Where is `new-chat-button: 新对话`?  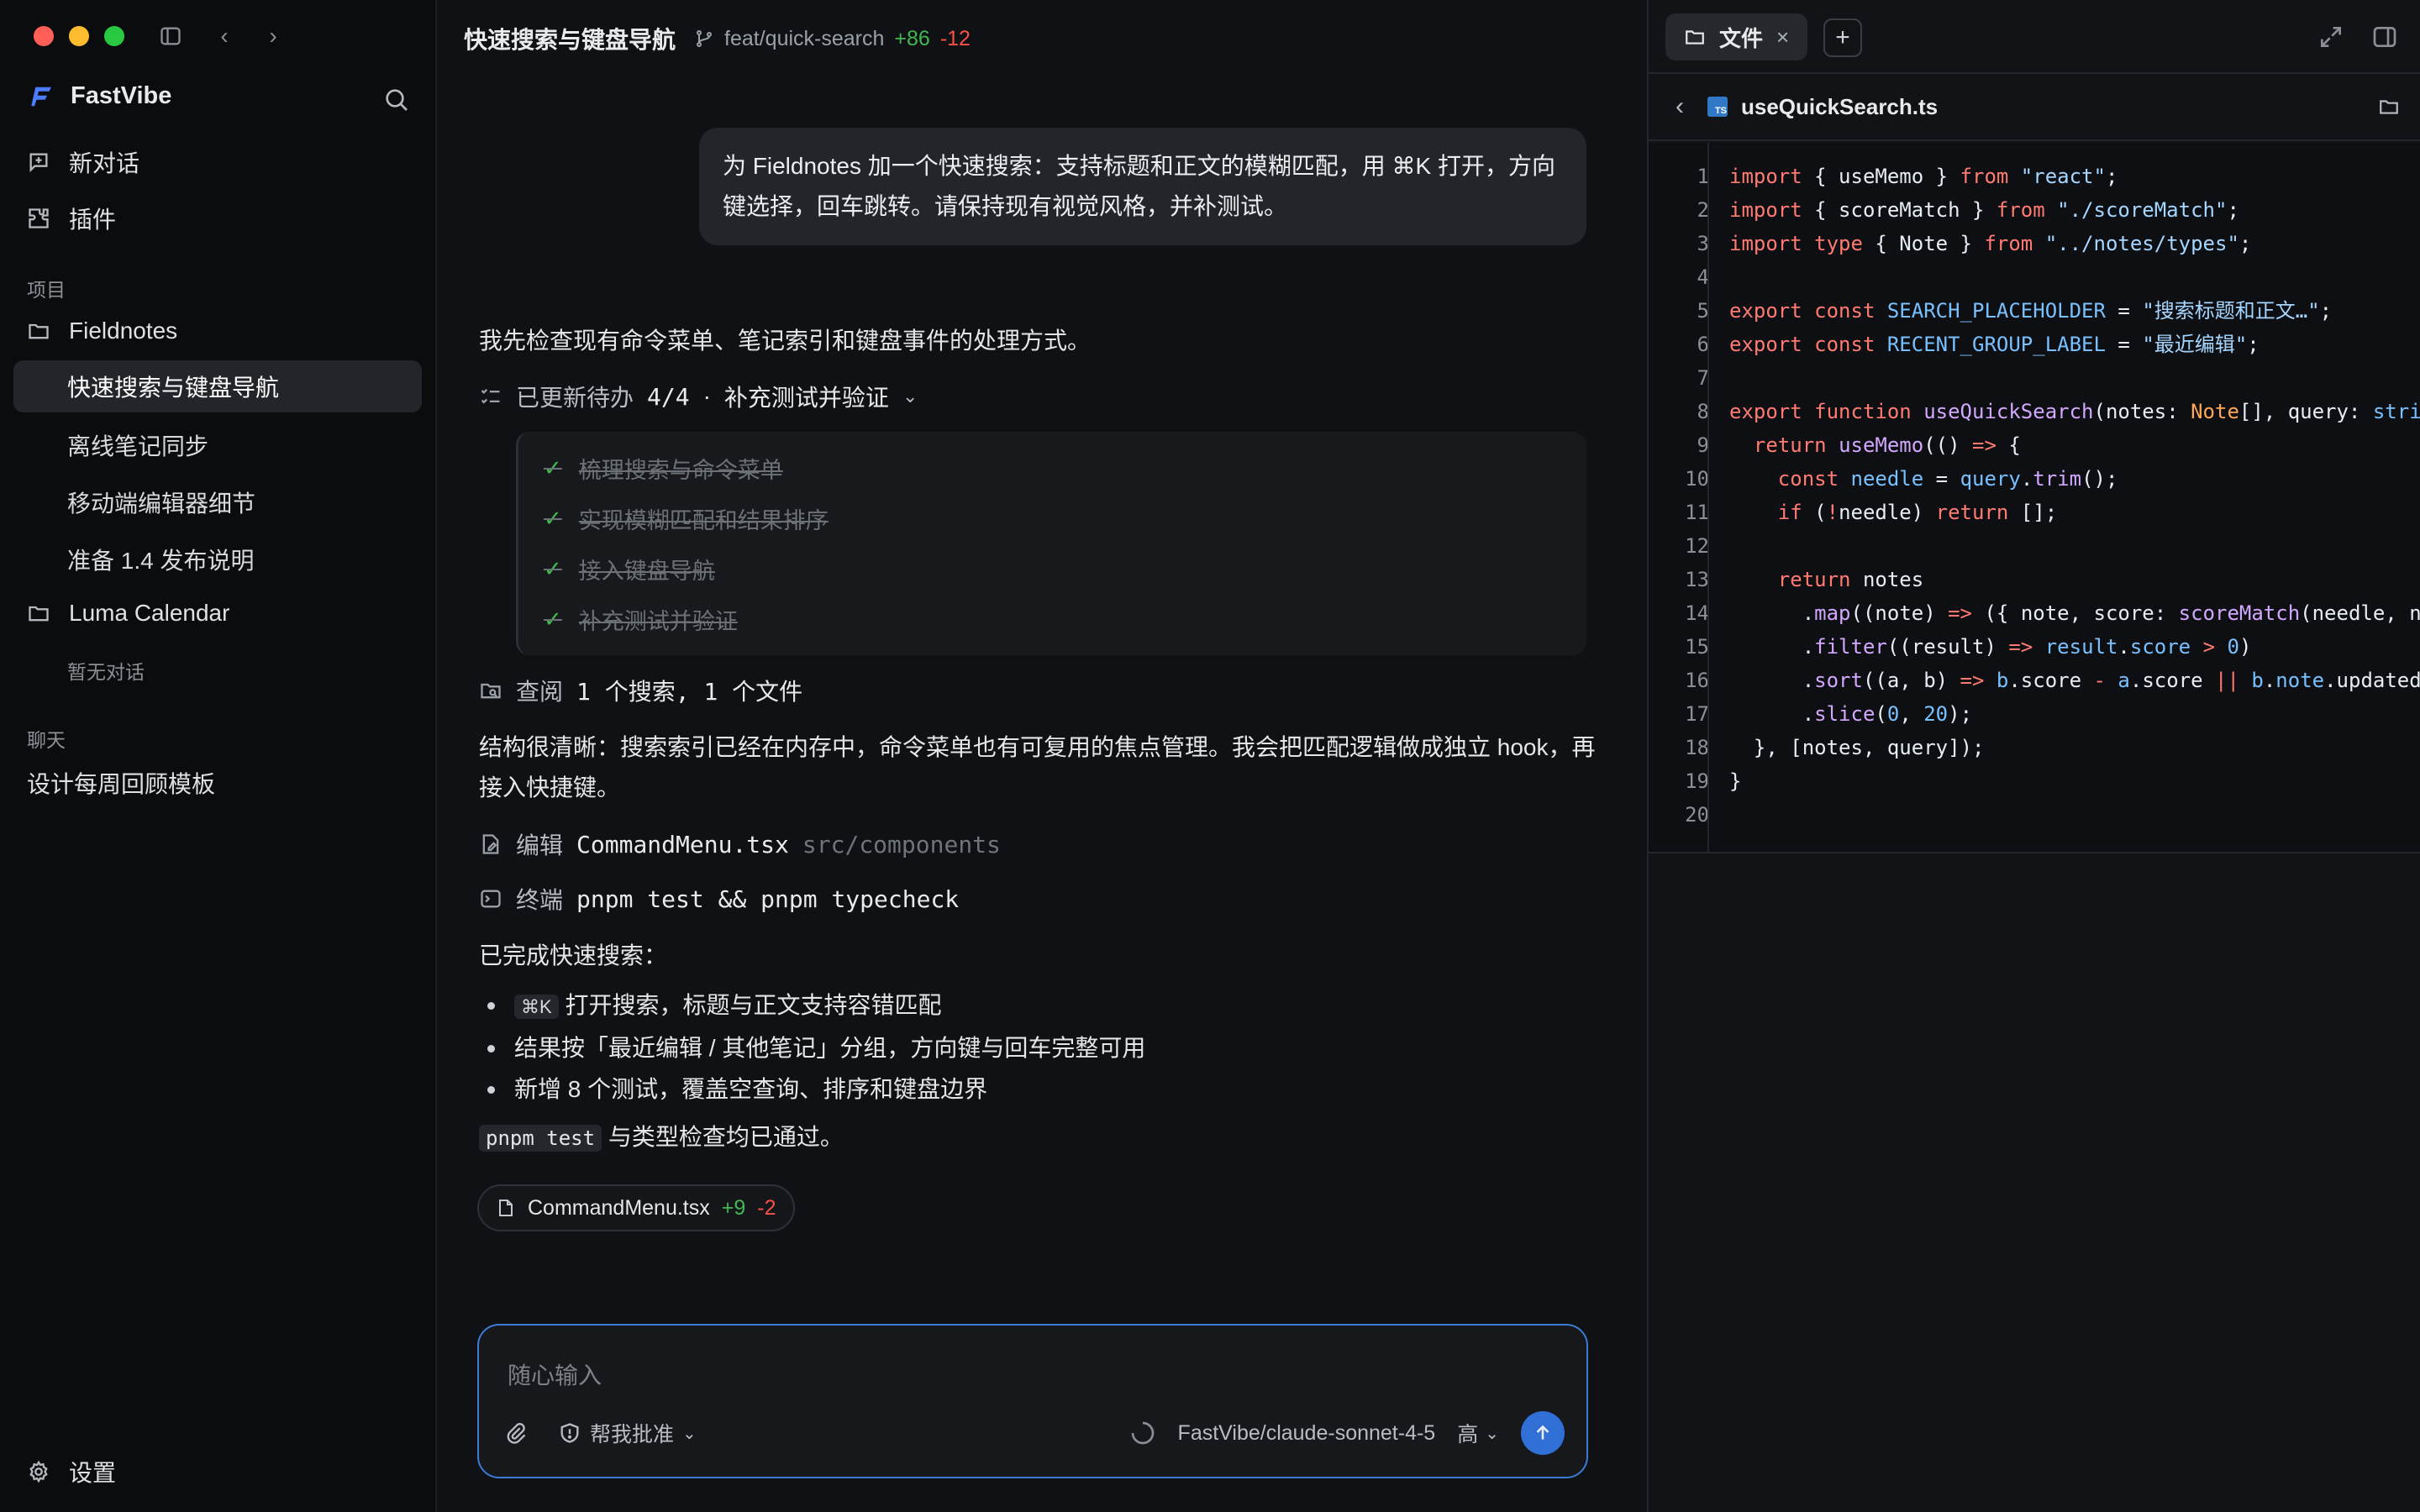
new-chat-button: 新对话 is located at coordinates (83, 162).